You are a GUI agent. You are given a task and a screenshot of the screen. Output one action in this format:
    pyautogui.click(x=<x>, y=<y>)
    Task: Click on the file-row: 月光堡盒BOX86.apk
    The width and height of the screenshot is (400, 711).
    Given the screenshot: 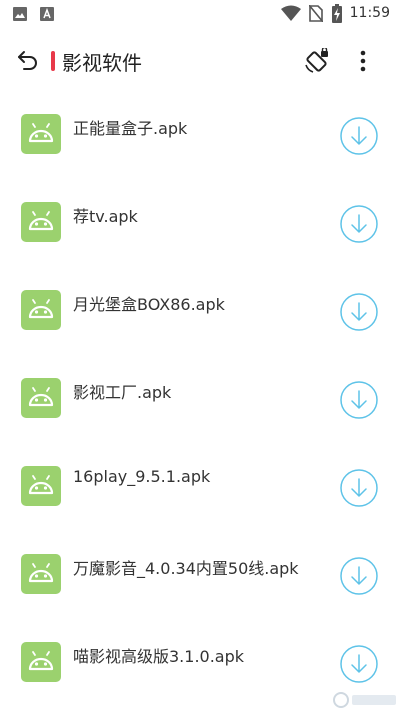 What is the action you would take?
    pyautogui.click(x=200, y=312)
    